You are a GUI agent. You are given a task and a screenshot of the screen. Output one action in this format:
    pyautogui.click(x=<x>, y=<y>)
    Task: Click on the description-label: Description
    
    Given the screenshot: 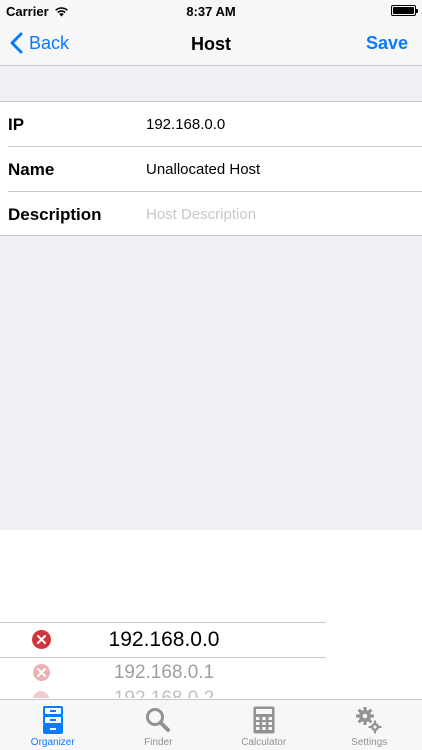 What is the action you would take?
    pyautogui.click(x=55, y=214)
    